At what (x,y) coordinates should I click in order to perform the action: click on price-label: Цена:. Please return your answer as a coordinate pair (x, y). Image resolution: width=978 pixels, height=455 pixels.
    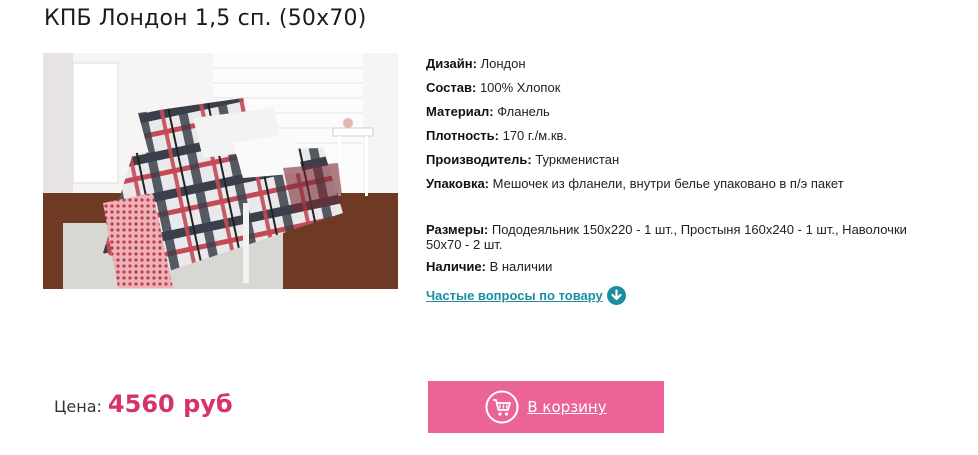
    Looking at the image, I should click on (78, 406).